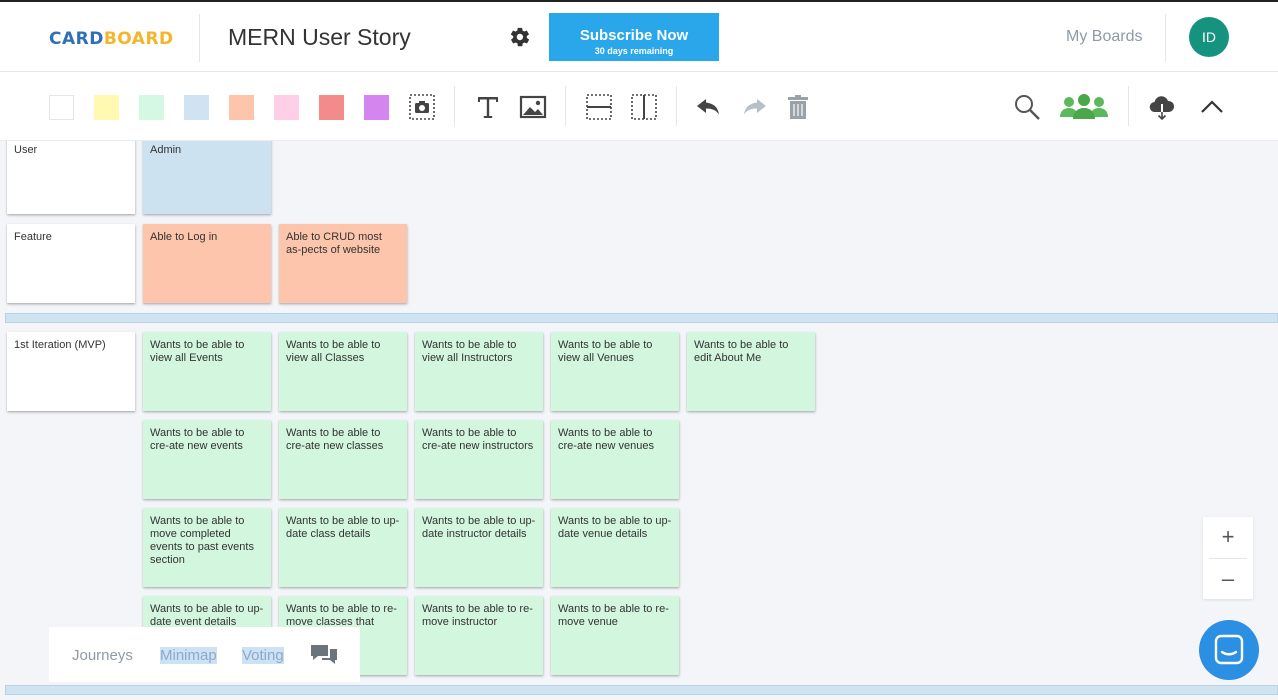 The image size is (1278, 700). What do you see at coordinates (138, 39) in the screenshot?
I see `logo-part-board: BOARD` at bounding box center [138, 39].